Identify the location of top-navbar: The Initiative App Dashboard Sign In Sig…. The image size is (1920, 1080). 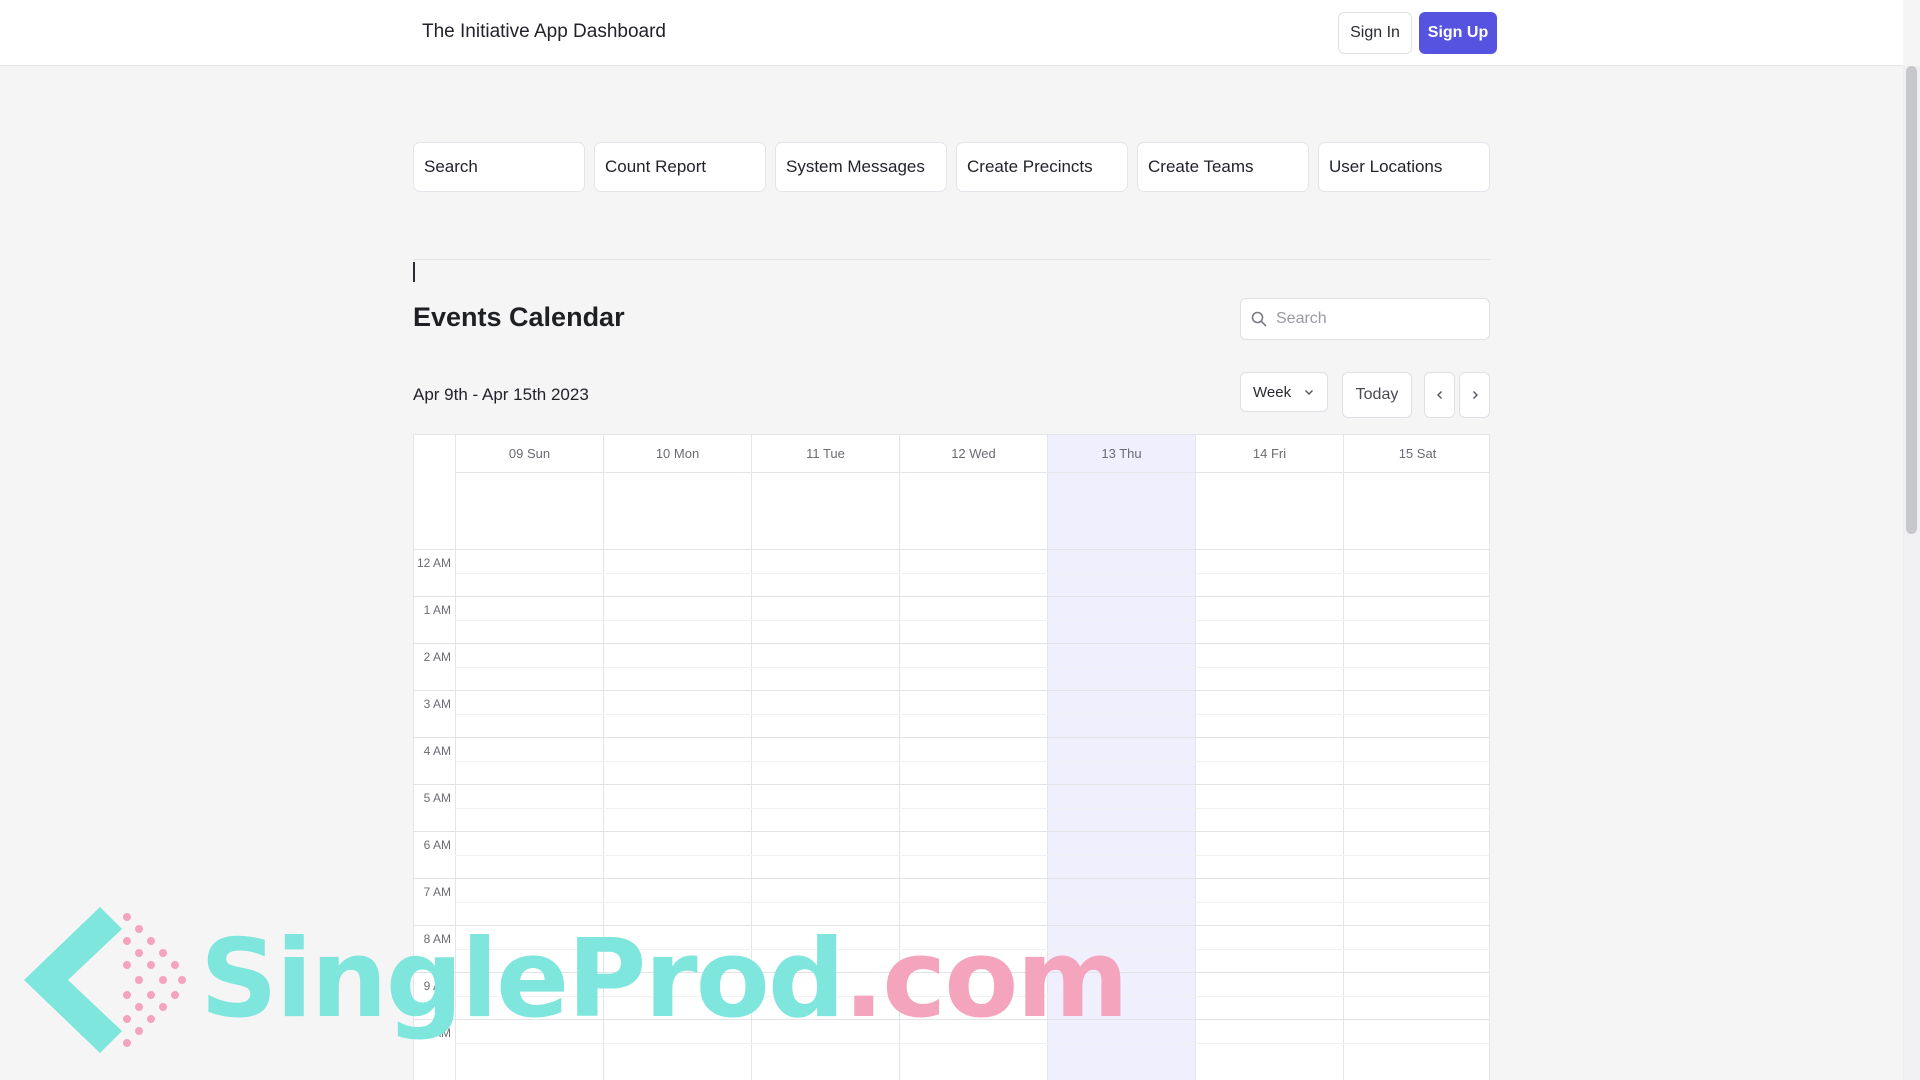
(951, 33).